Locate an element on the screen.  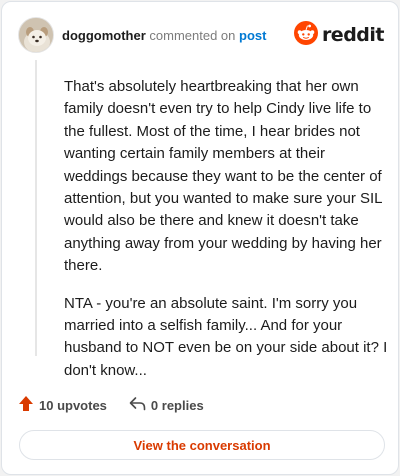
reddit-logo: reddit is located at coordinates (339, 35).